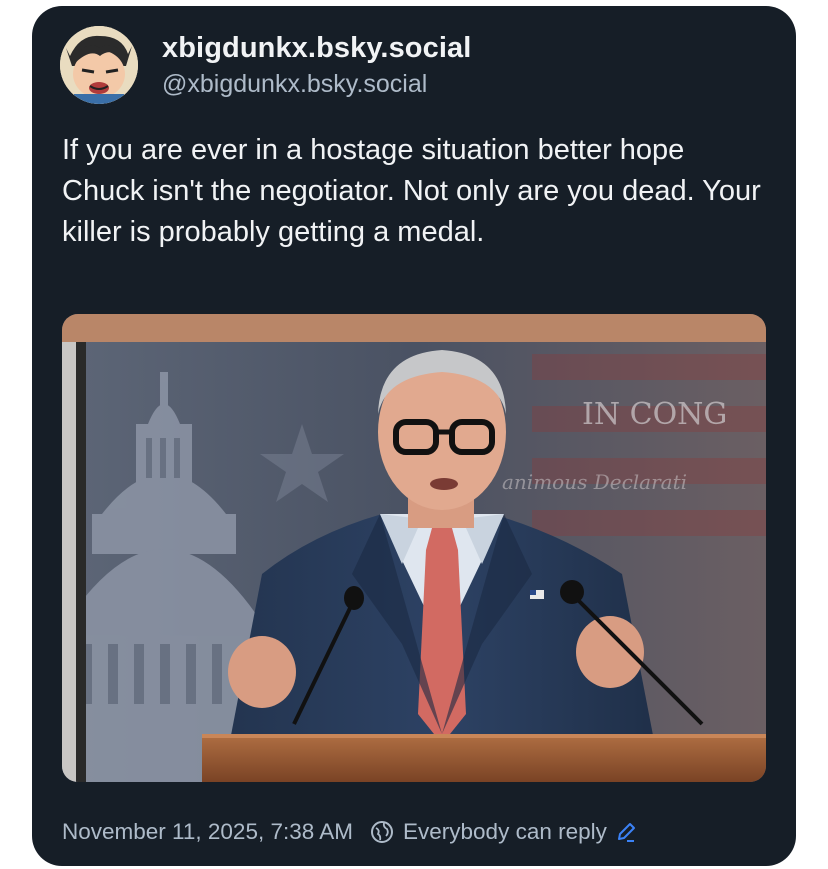 This screenshot has height=869, width=828. Describe the element at coordinates (654, 414) in the screenshot. I see `backdrop-text: IN CONG` at that location.